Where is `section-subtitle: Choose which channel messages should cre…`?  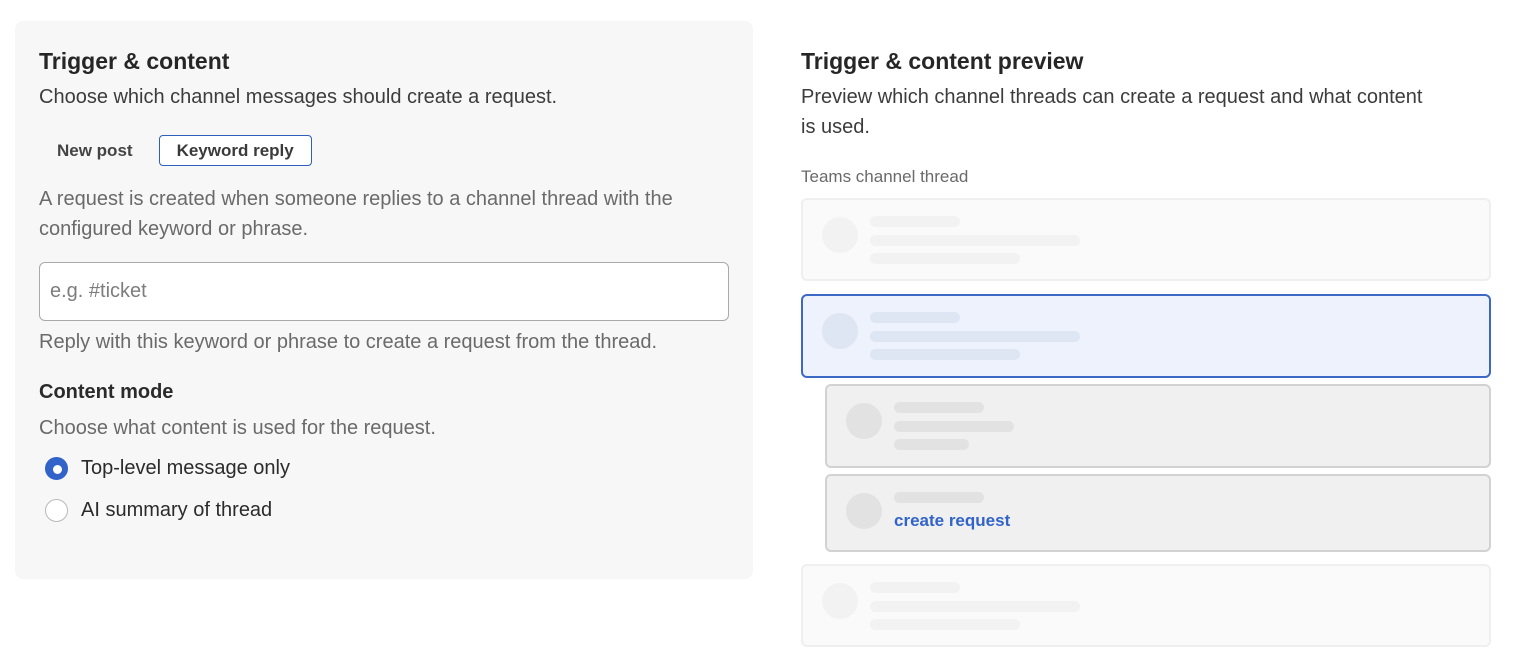
section-subtitle: Choose which channel messages should cre… is located at coordinates (298, 97).